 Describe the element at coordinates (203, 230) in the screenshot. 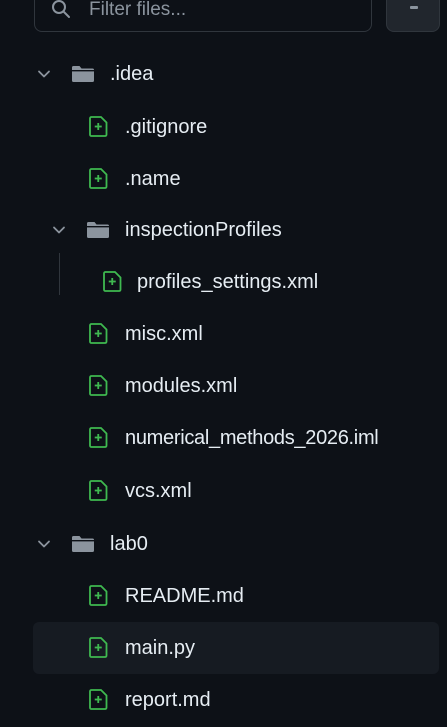

I see `tree-item-label: inspectionProfiles` at that location.